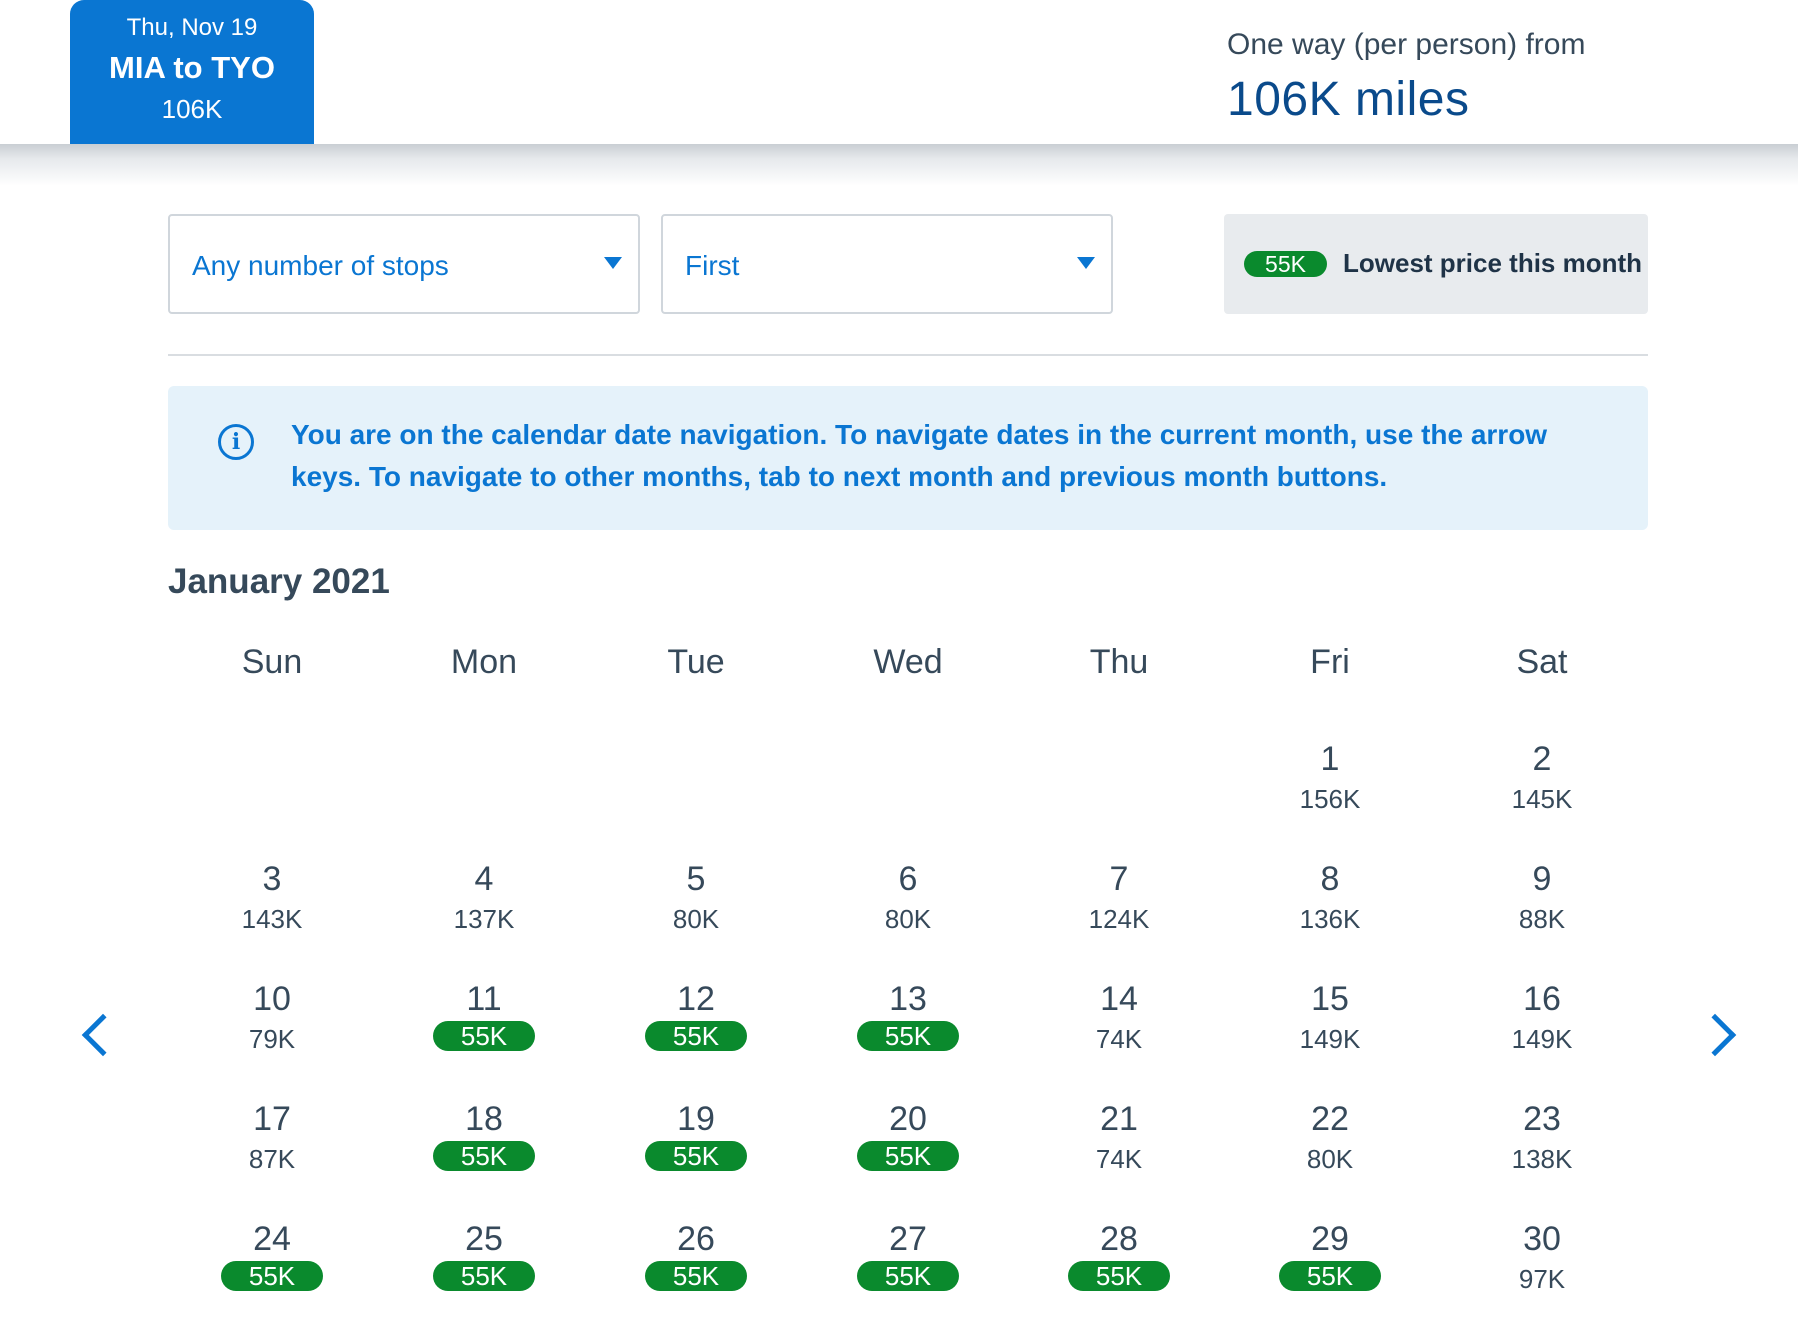  What do you see at coordinates (712, 265) in the screenshot?
I see `cabin-select-value: First` at bounding box center [712, 265].